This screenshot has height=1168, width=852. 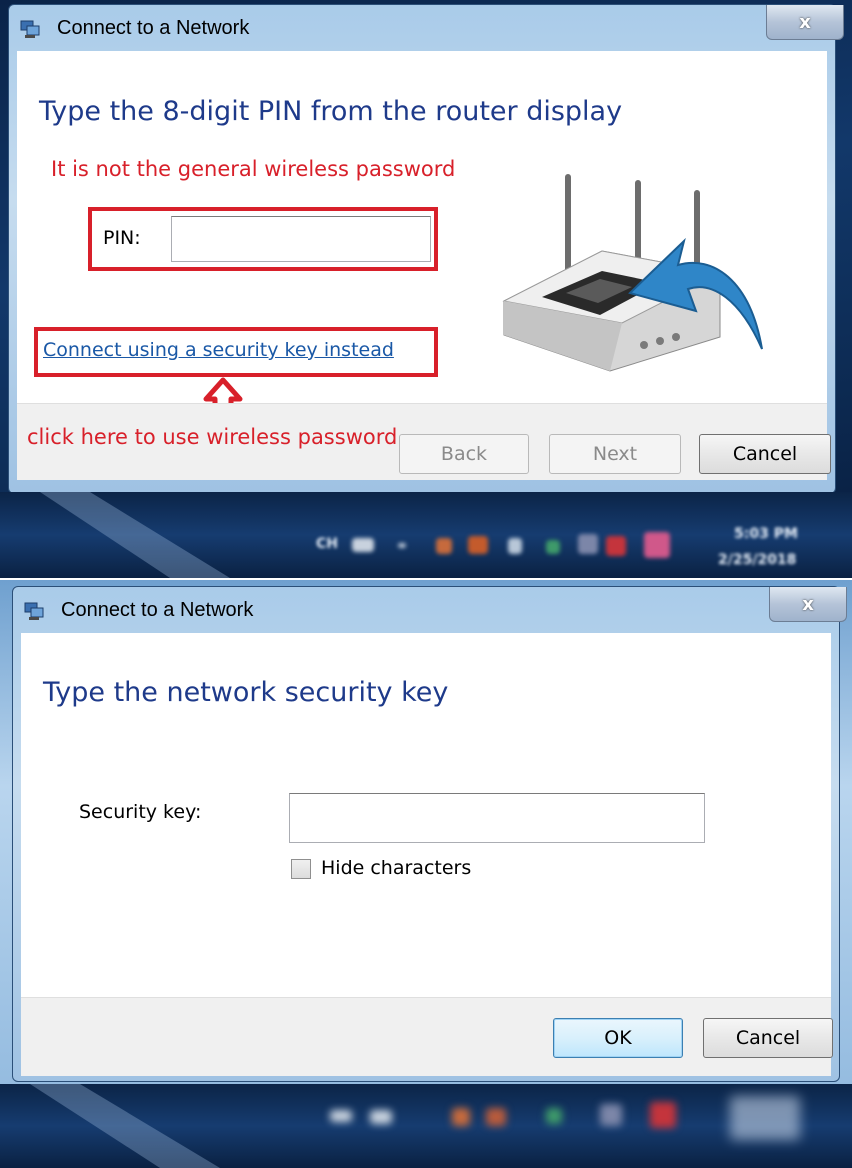 I want to click on back-button: Back, so click(x=464, y=454).